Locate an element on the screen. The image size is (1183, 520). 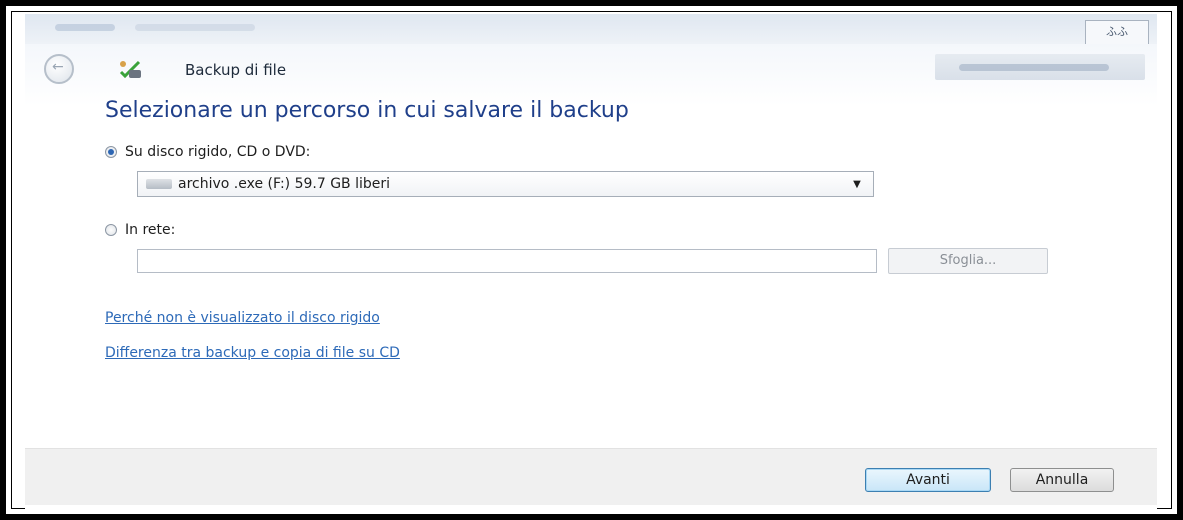
back-button: ← is located at coordinates (59, 69).